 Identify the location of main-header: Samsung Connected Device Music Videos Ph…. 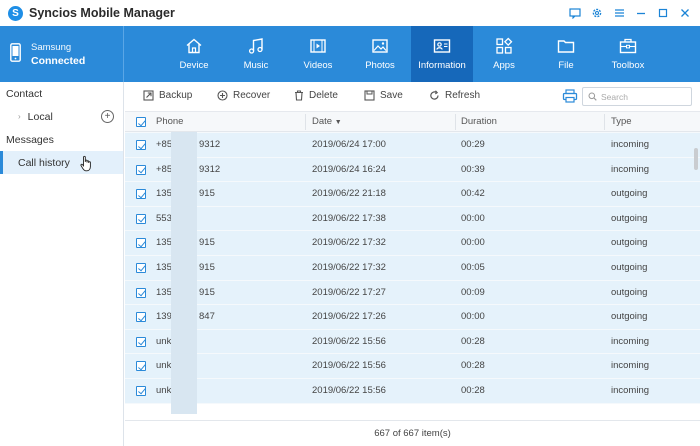
(350, 54).